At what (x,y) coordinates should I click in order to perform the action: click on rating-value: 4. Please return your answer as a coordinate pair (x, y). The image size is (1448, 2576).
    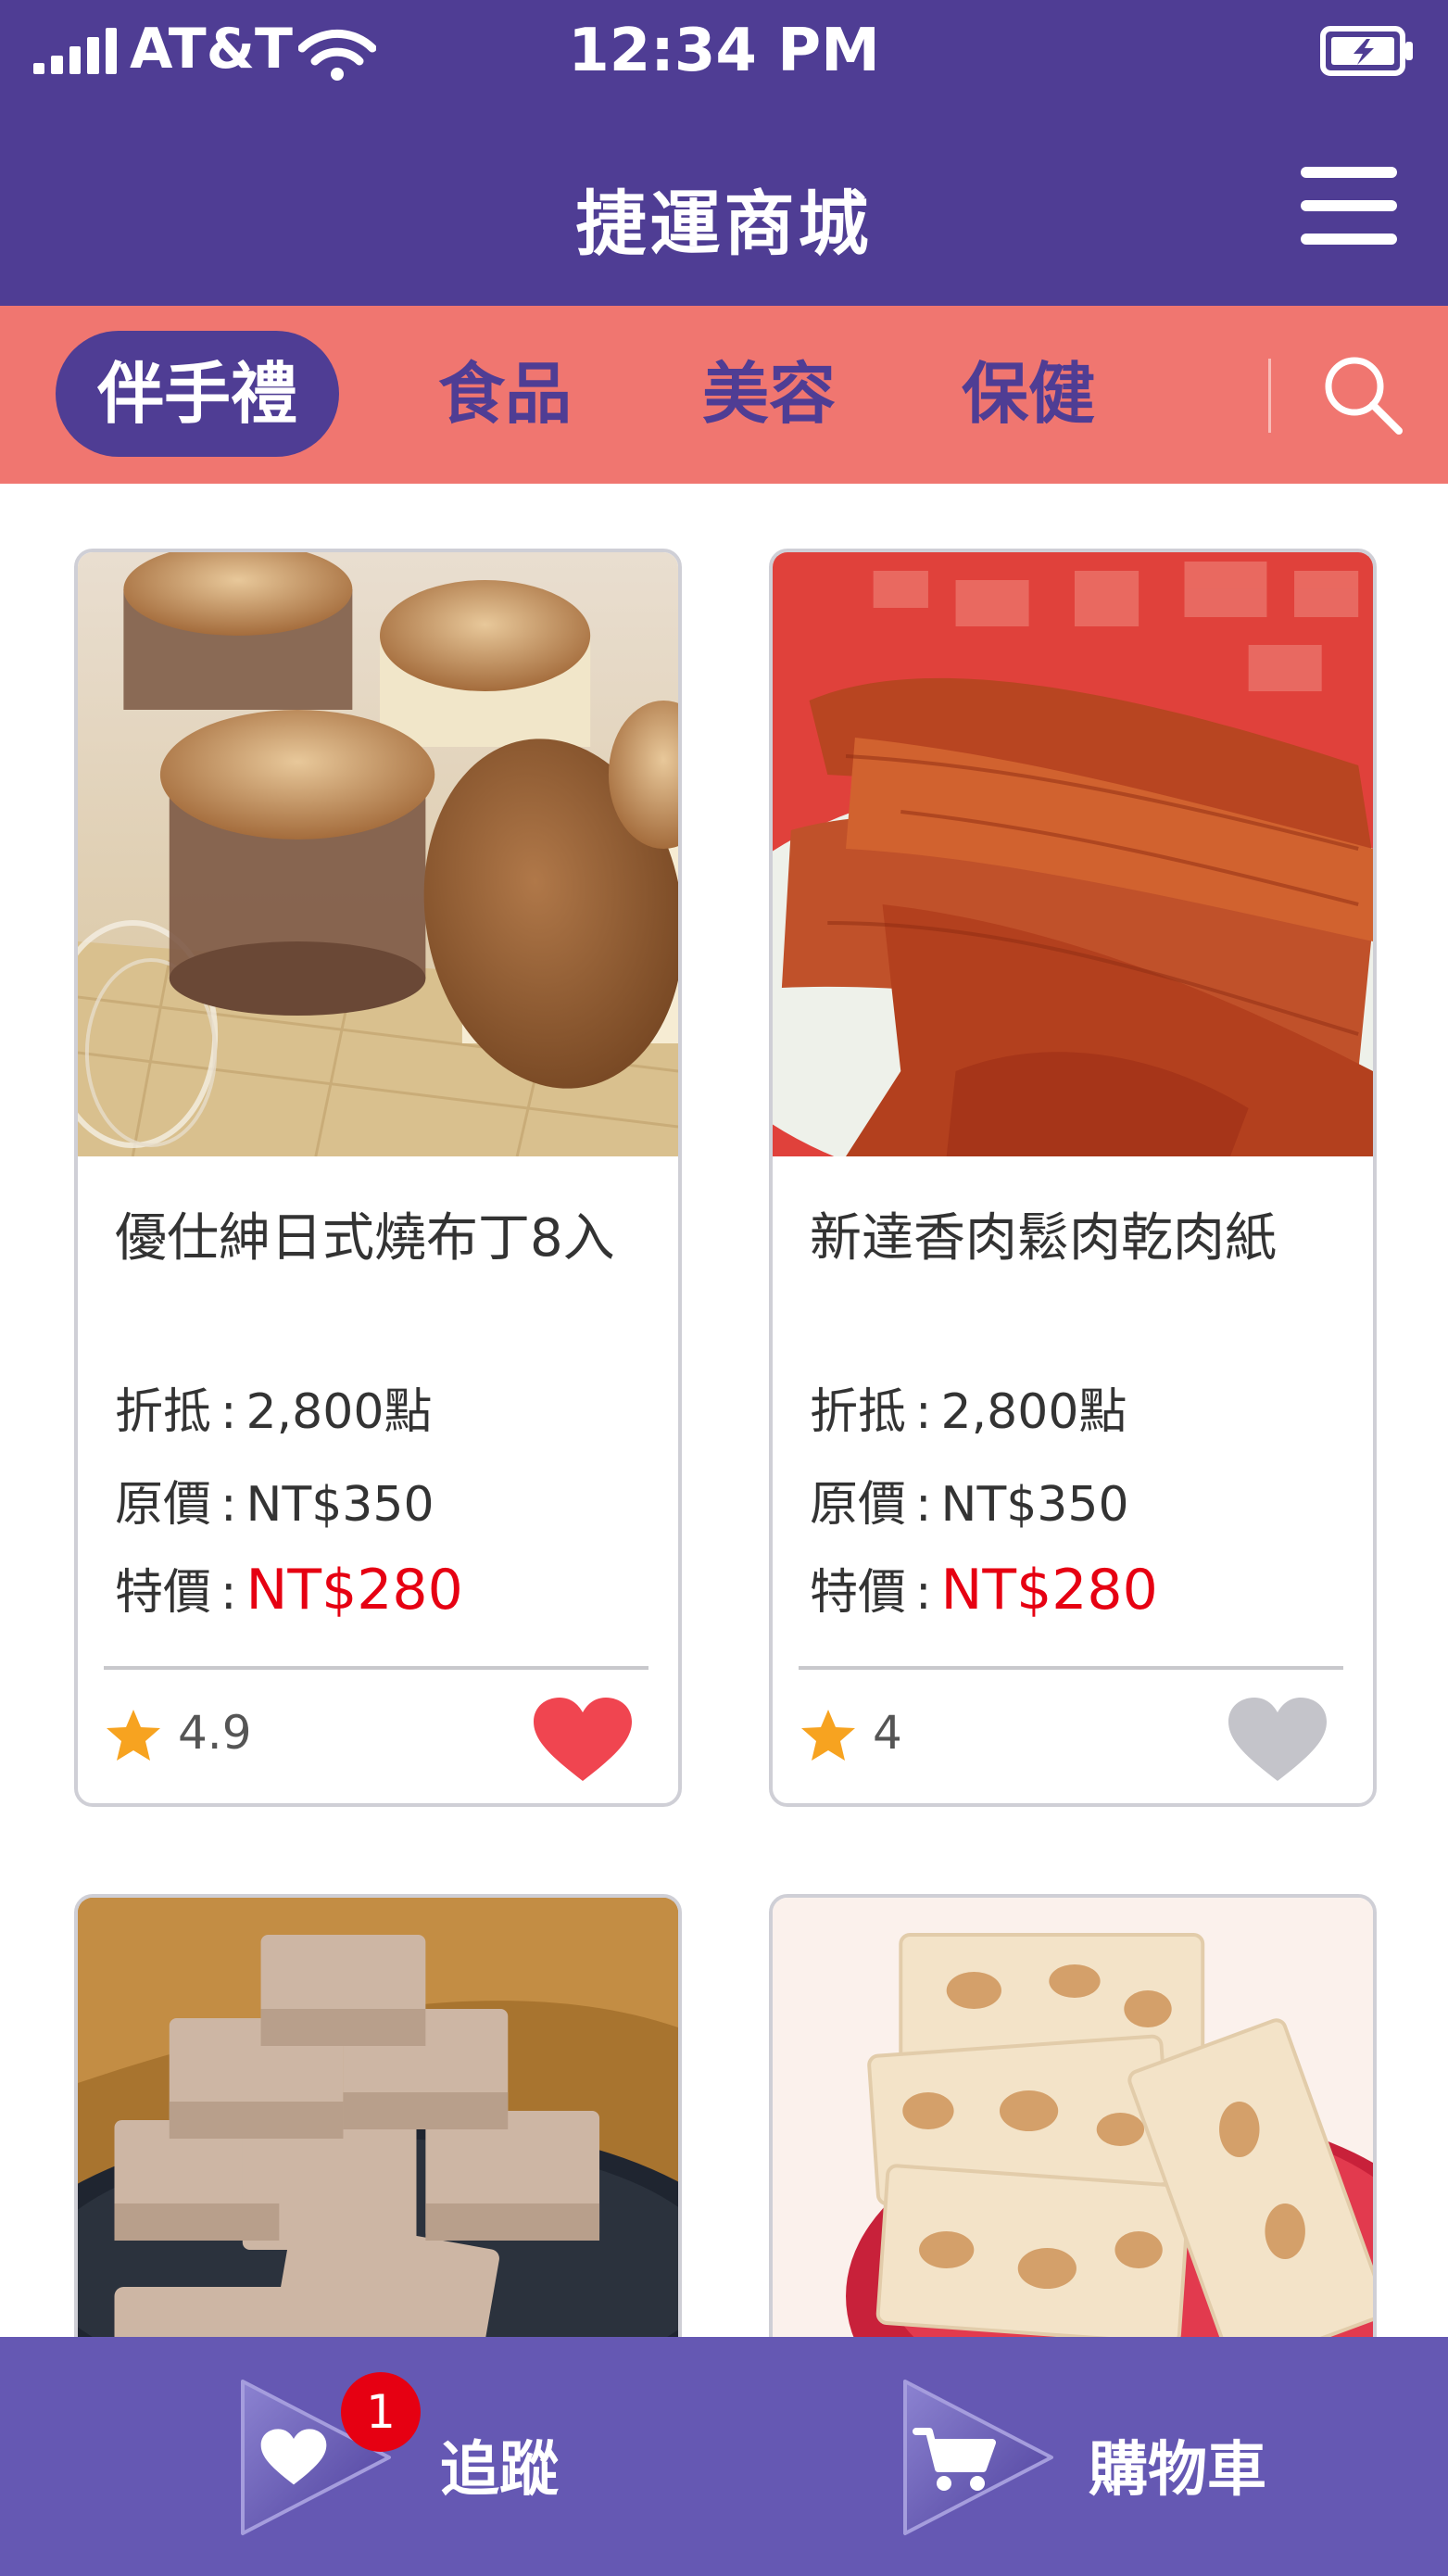
    Looking at the image, I should click on (887, 1733).